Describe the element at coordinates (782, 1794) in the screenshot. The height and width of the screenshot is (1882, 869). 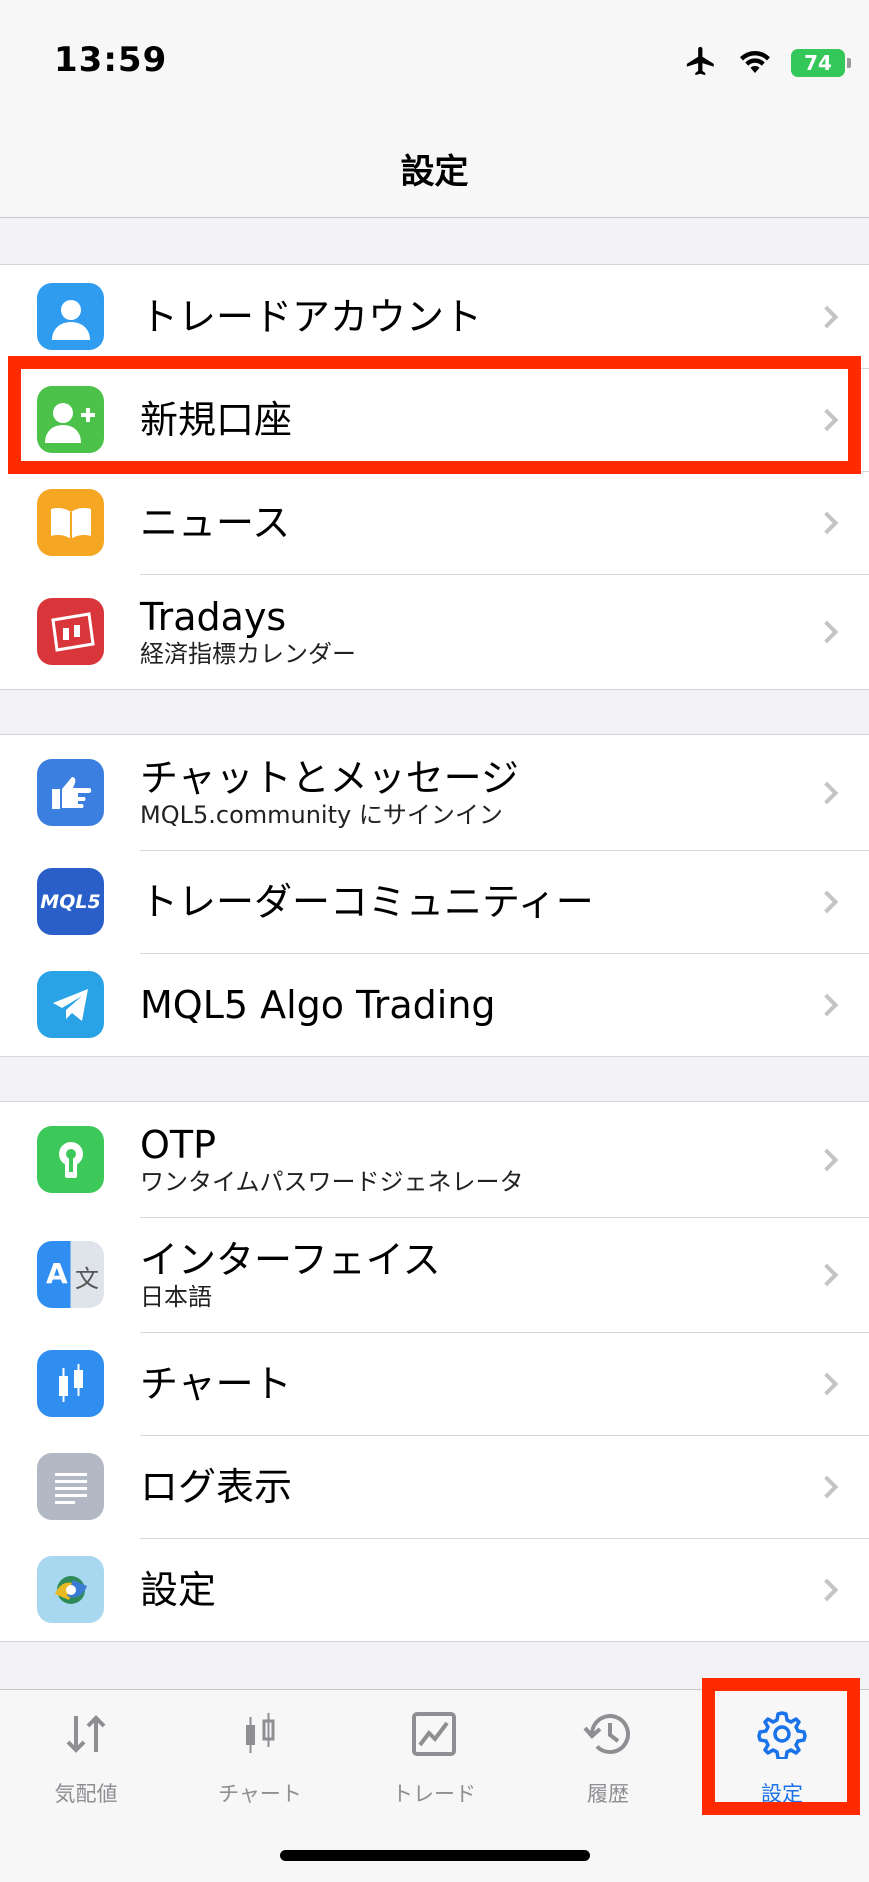
I see `tab-label: 設定` at that location.